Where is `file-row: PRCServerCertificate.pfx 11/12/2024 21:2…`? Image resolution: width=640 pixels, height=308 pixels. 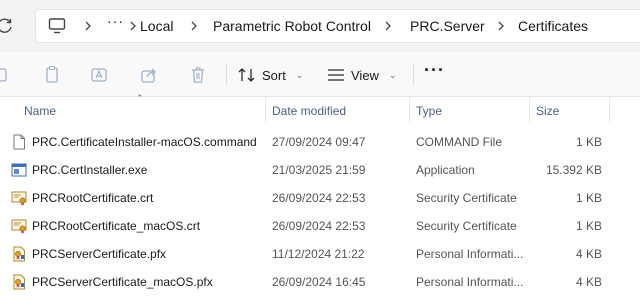
file-row: PRCServerCertificate.pfx 11/12/2024 21:2… is located at coordinates (320, 254).